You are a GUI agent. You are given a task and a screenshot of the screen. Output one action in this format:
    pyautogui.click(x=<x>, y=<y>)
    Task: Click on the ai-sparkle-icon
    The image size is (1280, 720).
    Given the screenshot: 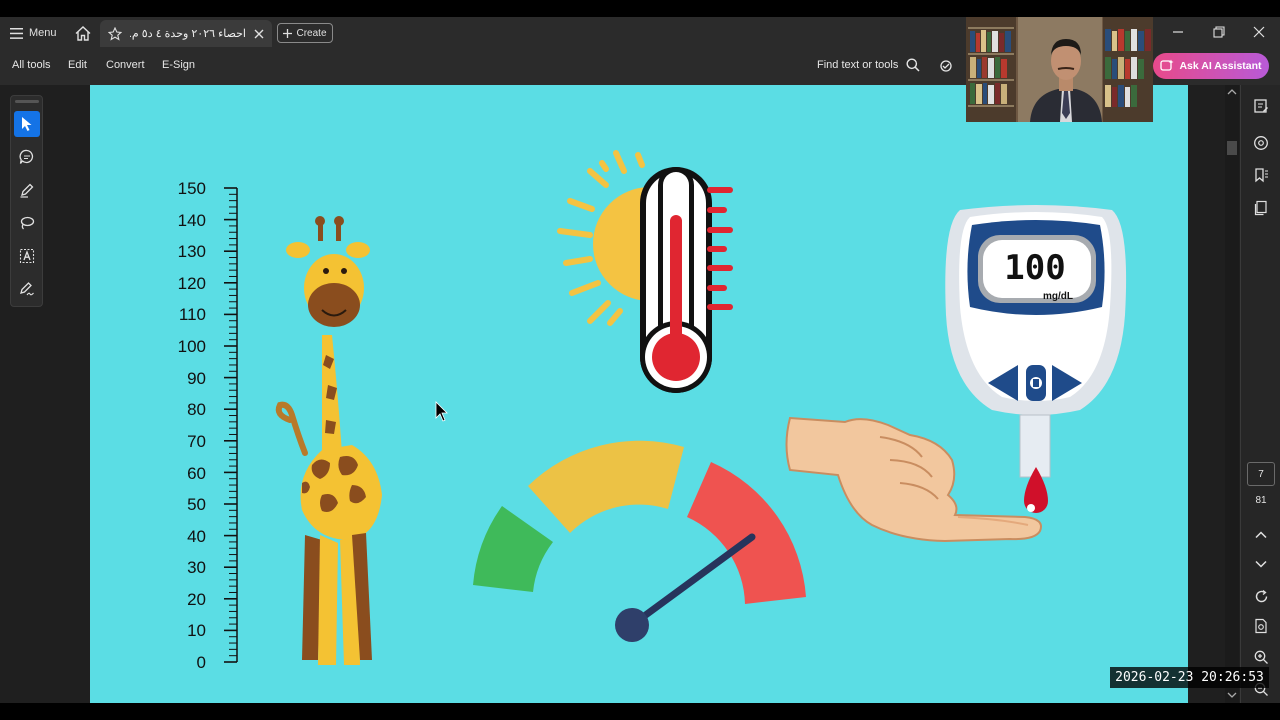 What is the action you would take?
    pyautogui.click(x=1167, y=65)
    